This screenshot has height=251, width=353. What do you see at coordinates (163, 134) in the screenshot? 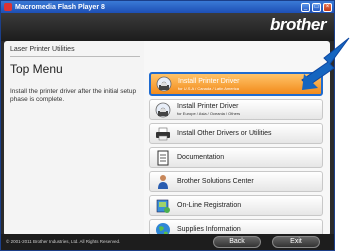
I see `printer-icon` at bounding box center [163, 134].